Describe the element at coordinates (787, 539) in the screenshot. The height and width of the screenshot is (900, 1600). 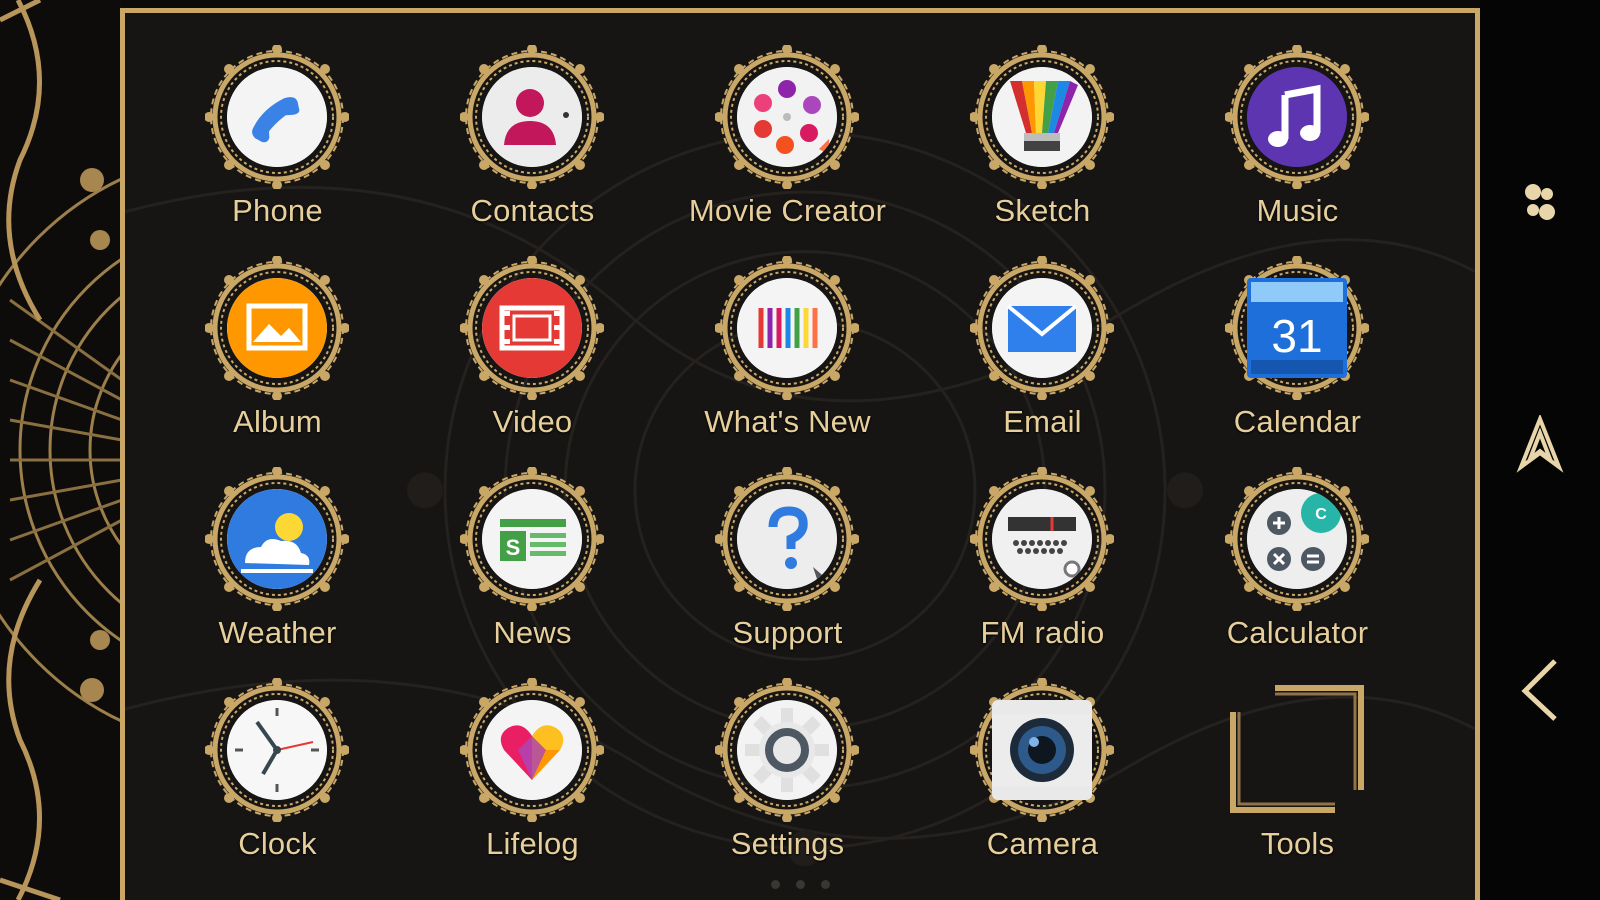
I see `support-icon` at that location.